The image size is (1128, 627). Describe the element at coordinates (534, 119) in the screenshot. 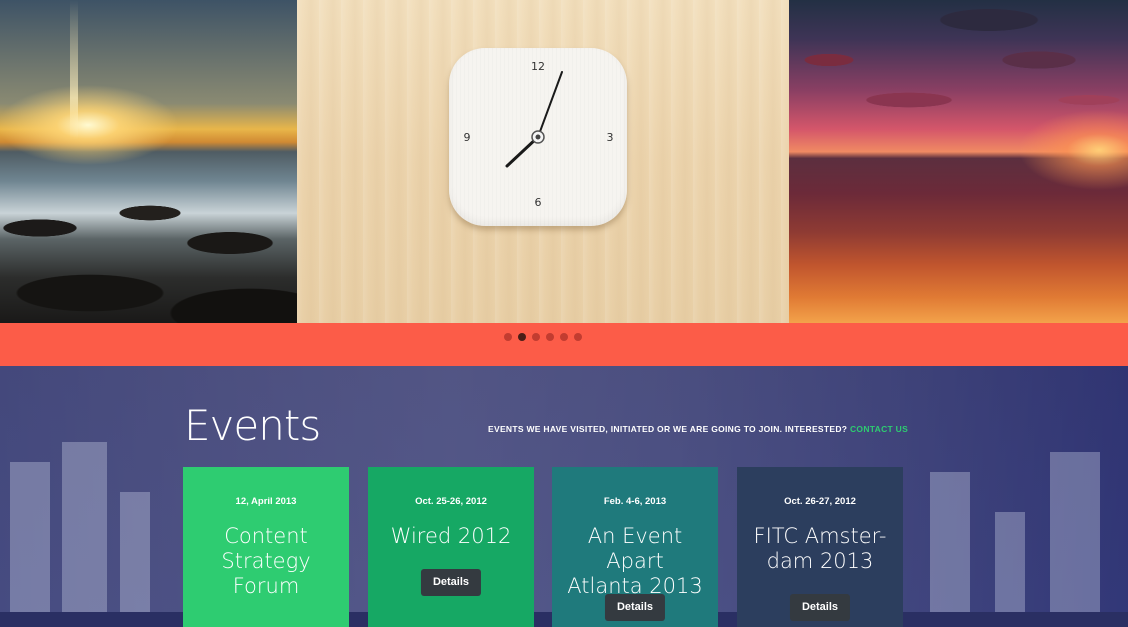

I see `clock-hands-icon` at that location.